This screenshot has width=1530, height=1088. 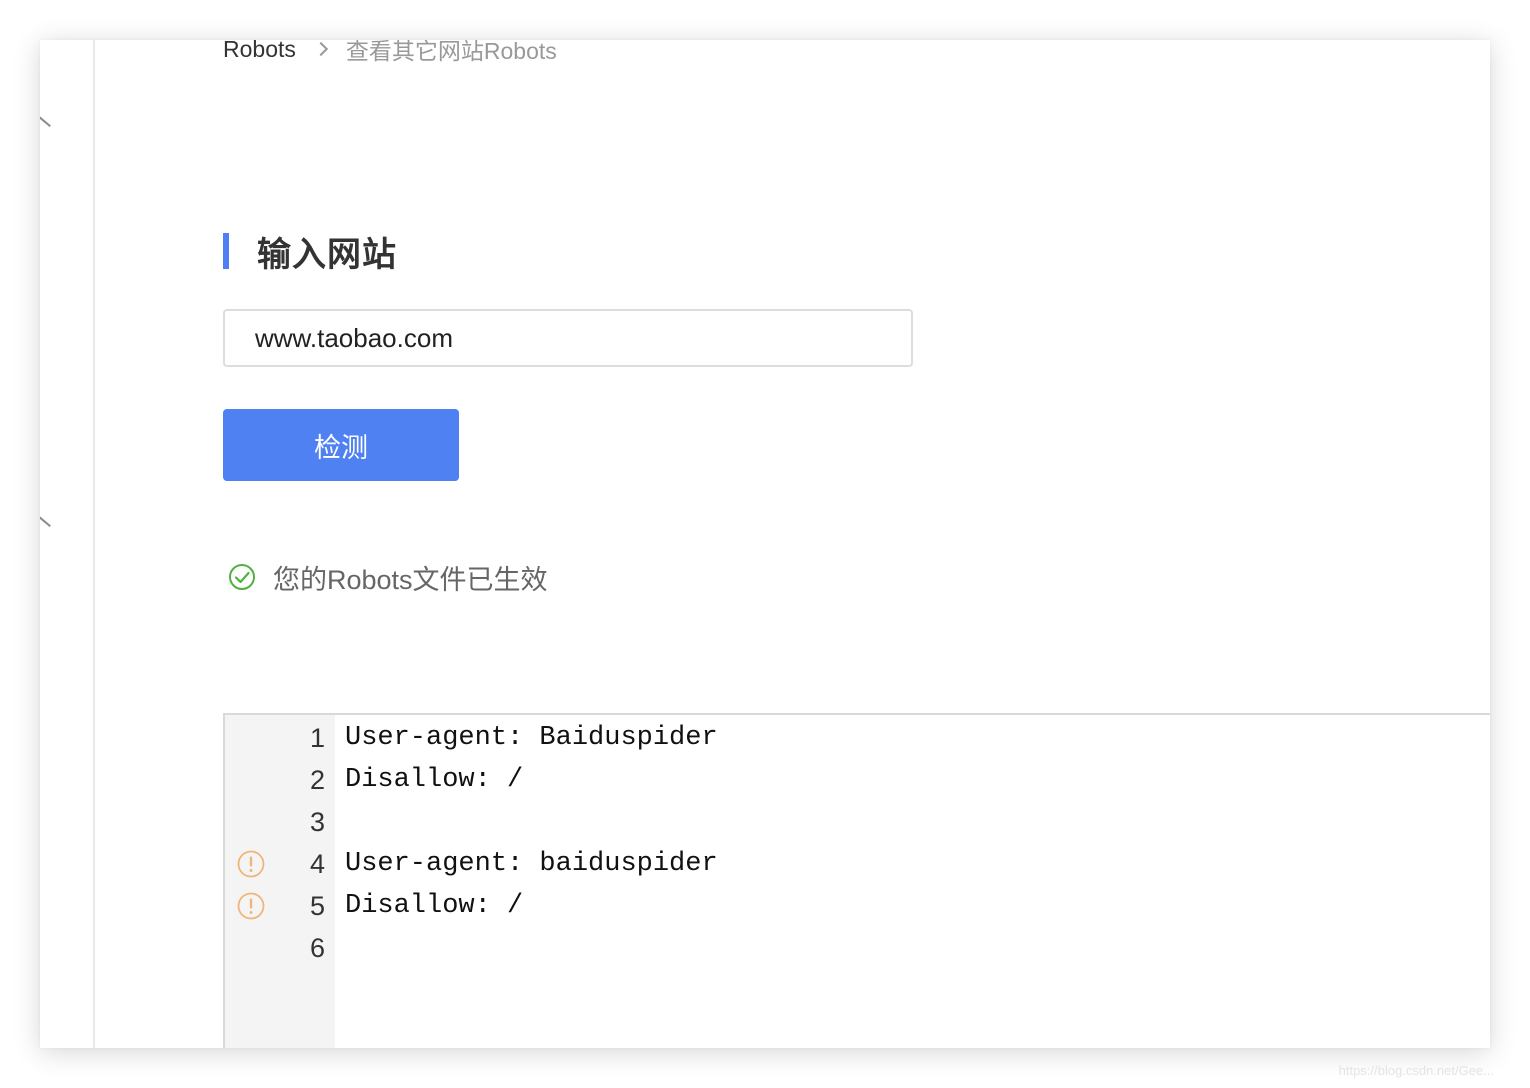 I want to click on sidebar-collapse-handle, so click(x=45, y=121).